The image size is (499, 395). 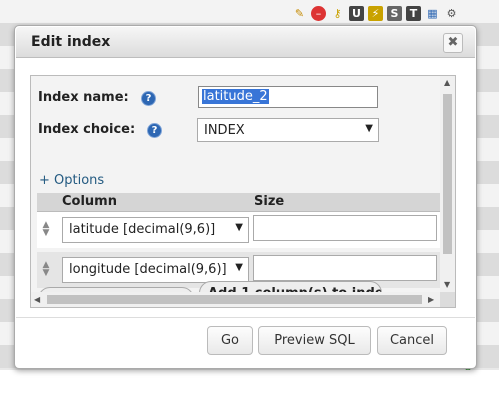 I want to click on horizontal-scrollbar: ◀ ▶, so click(x=235, y=299).